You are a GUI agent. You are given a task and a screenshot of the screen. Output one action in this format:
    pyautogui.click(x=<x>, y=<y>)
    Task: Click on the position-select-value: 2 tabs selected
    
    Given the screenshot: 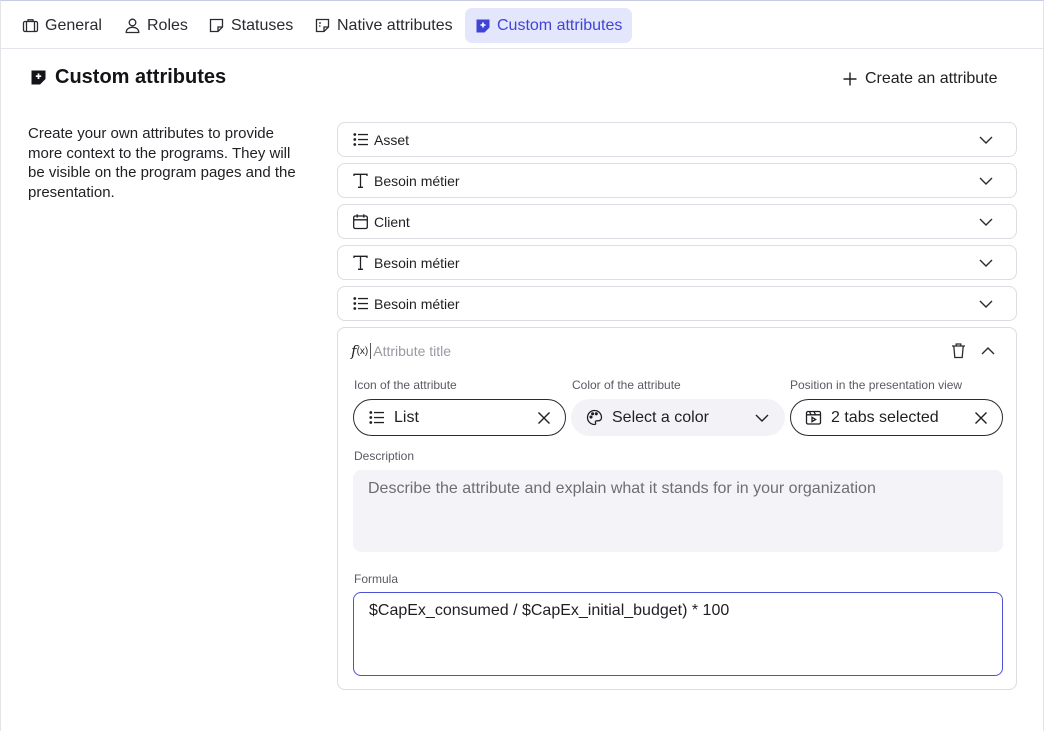 What is the action you would take?
    pyautogui.click(x=885, y=417)
    